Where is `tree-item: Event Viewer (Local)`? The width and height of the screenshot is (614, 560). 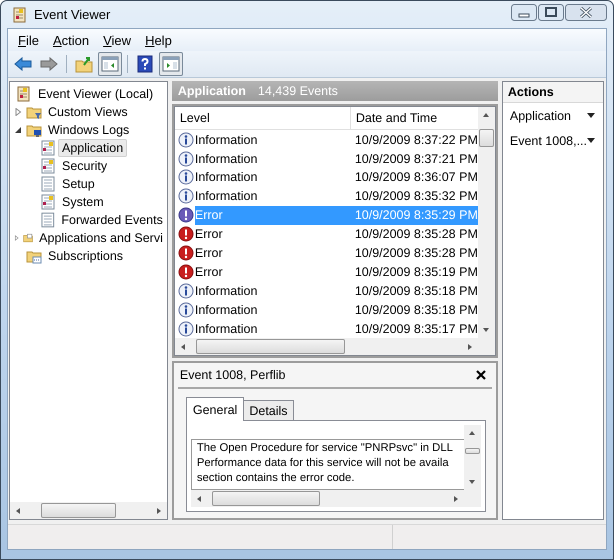
tree-item: Event Viewer (Local) is located at coordinates (96, 94).